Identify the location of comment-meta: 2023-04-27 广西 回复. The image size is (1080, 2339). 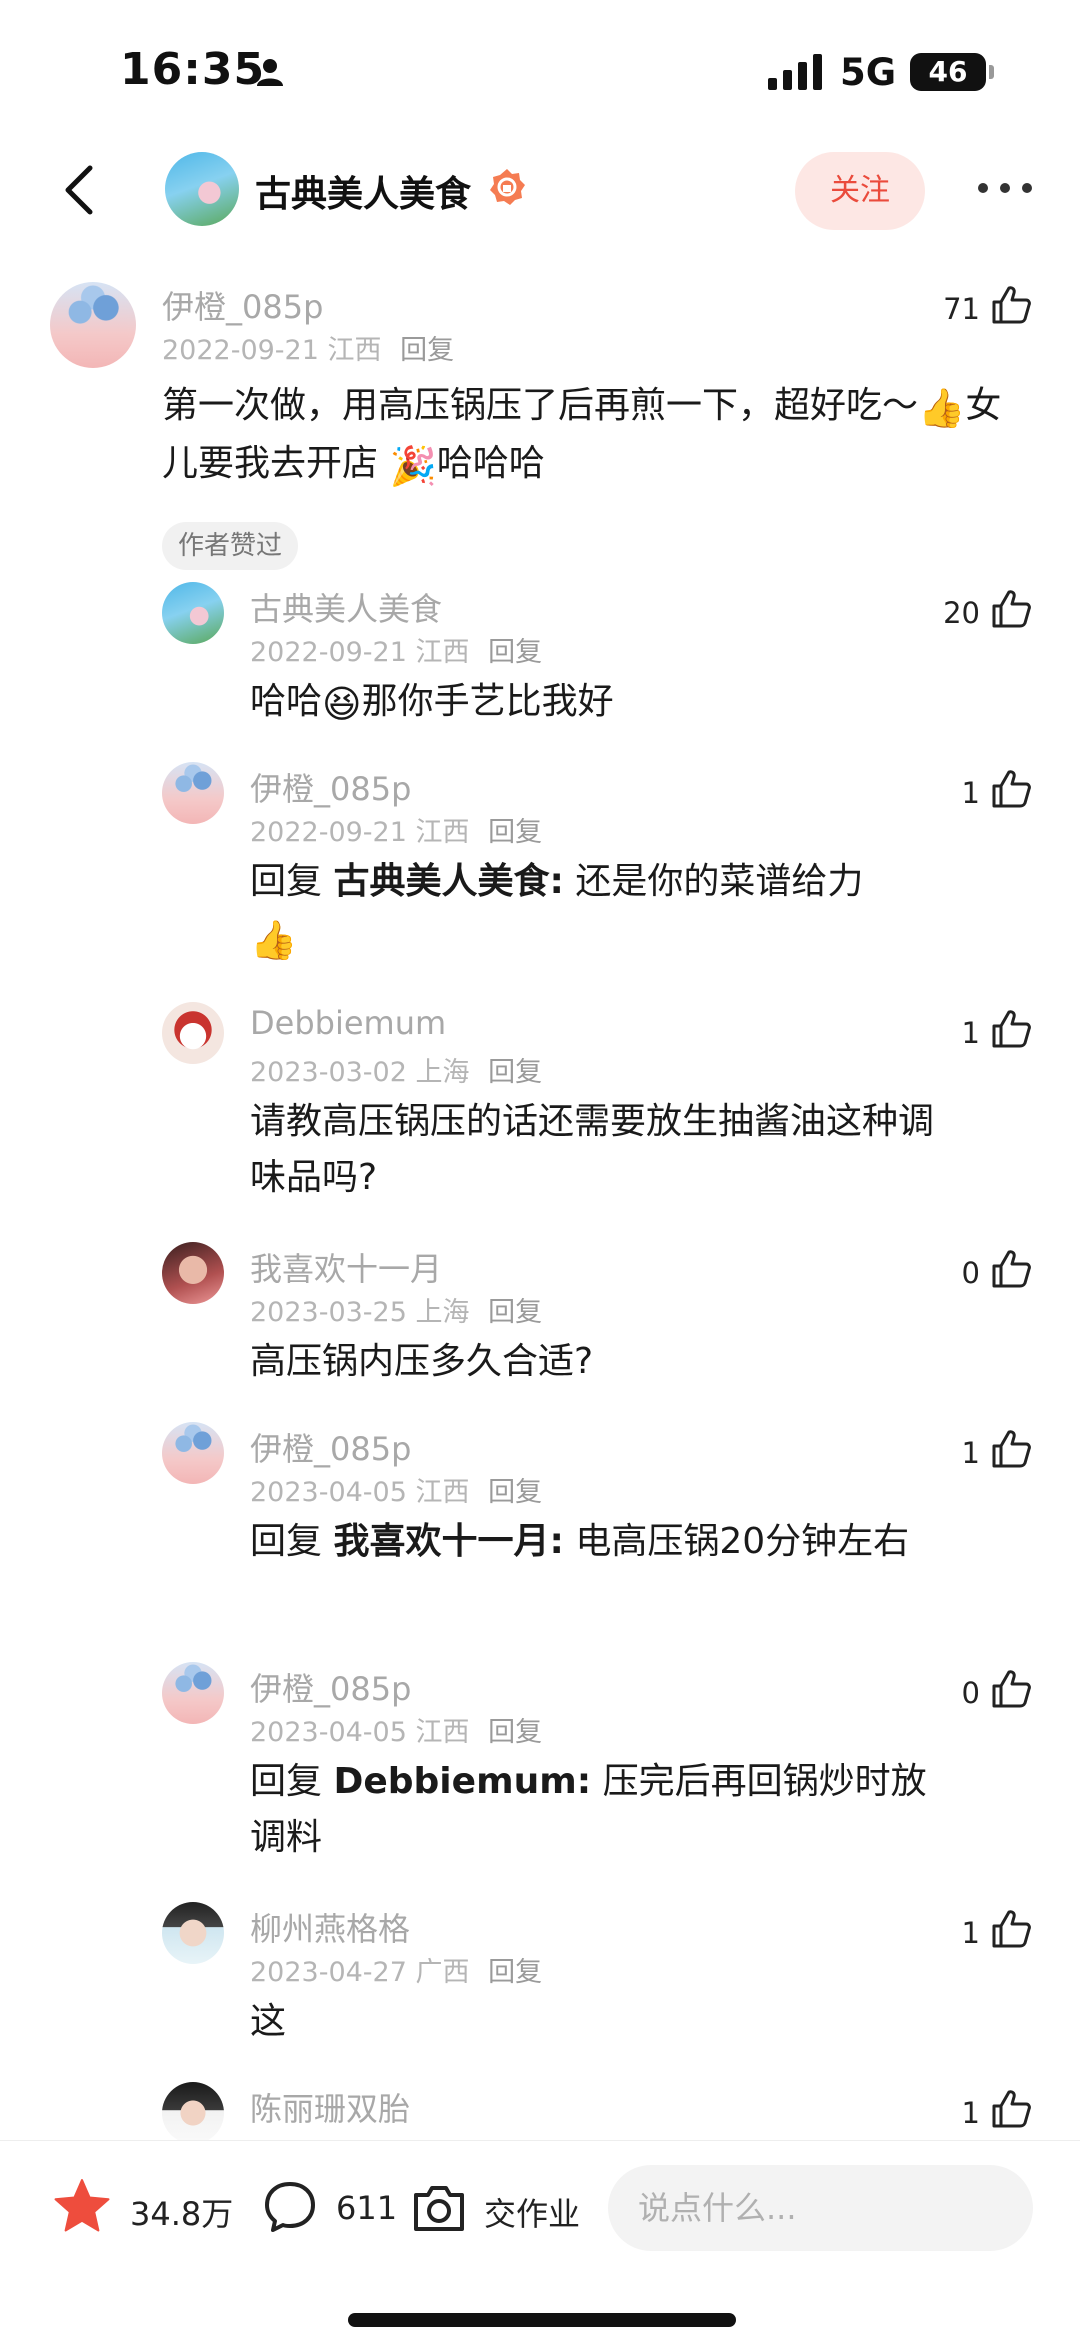
(396, 1969).